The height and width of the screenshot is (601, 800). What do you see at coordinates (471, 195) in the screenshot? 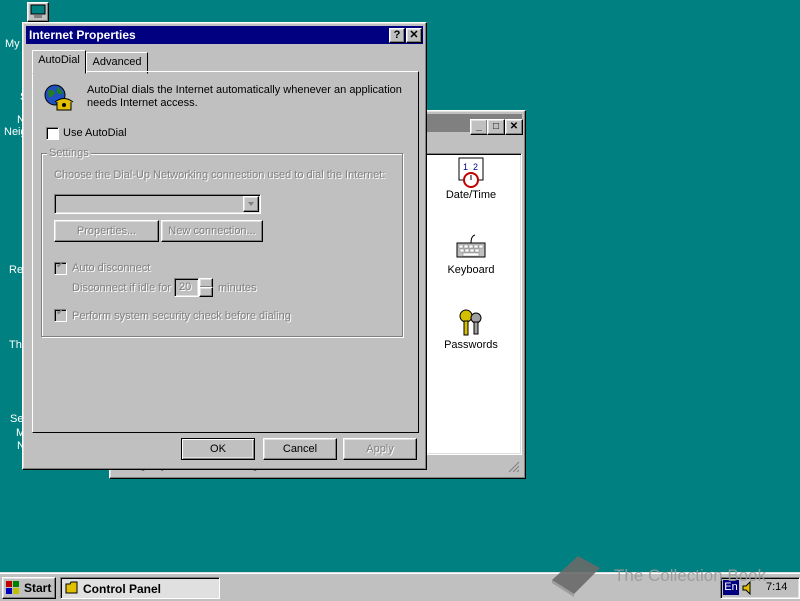
I see `date-time-label: Date/Time` at bounding box center [471, 195].